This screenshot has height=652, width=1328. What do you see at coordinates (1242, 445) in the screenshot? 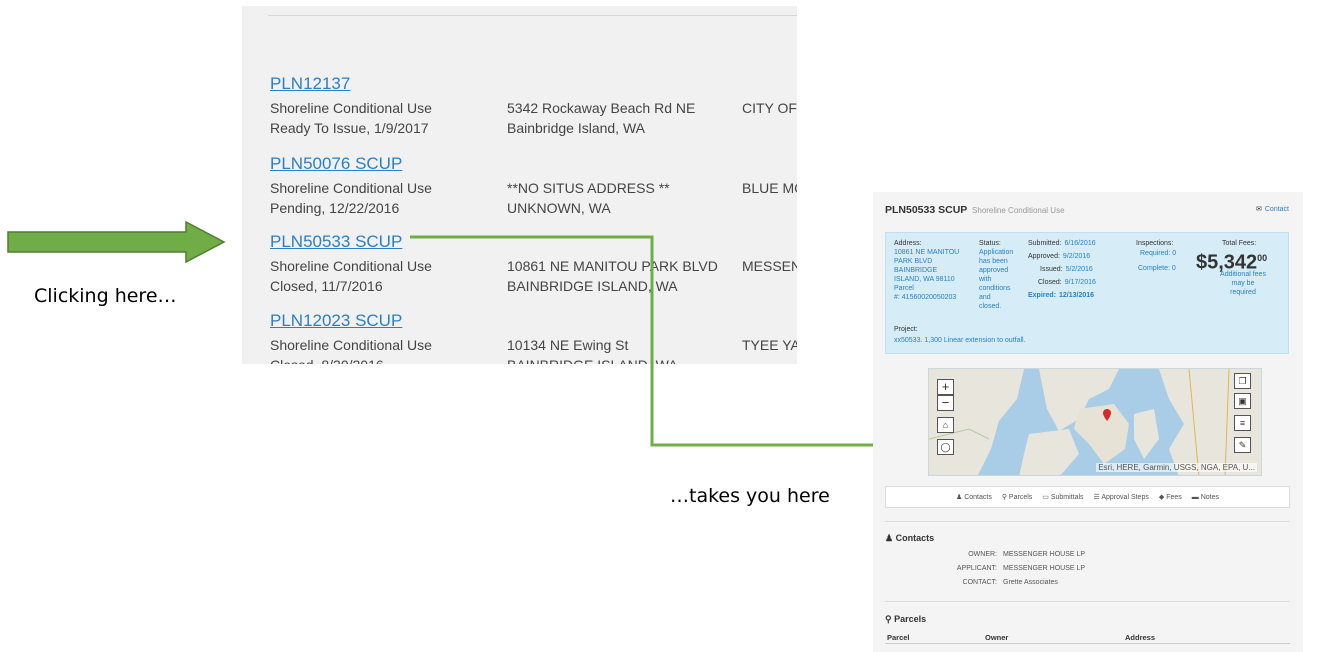
I see `edit-icon: ✎` at bounding box center [1242, 445].